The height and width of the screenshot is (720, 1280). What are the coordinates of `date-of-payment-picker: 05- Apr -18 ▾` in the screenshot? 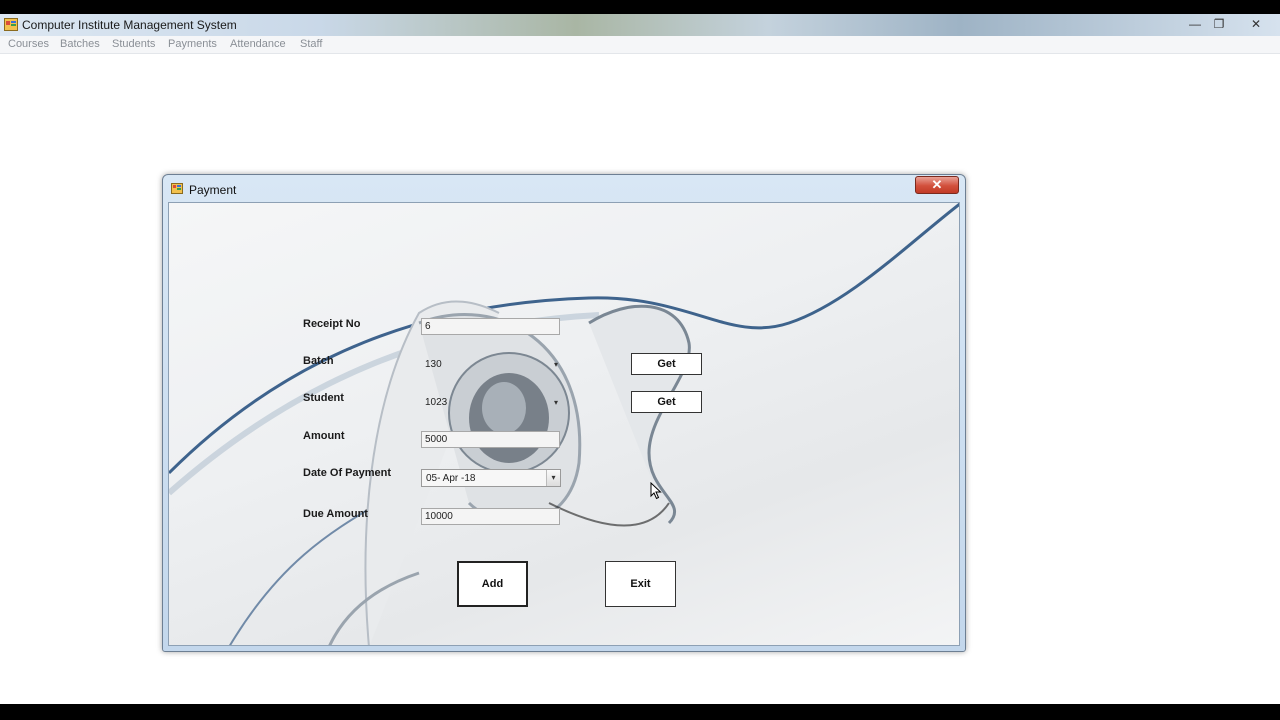 It's located at (491, 478).